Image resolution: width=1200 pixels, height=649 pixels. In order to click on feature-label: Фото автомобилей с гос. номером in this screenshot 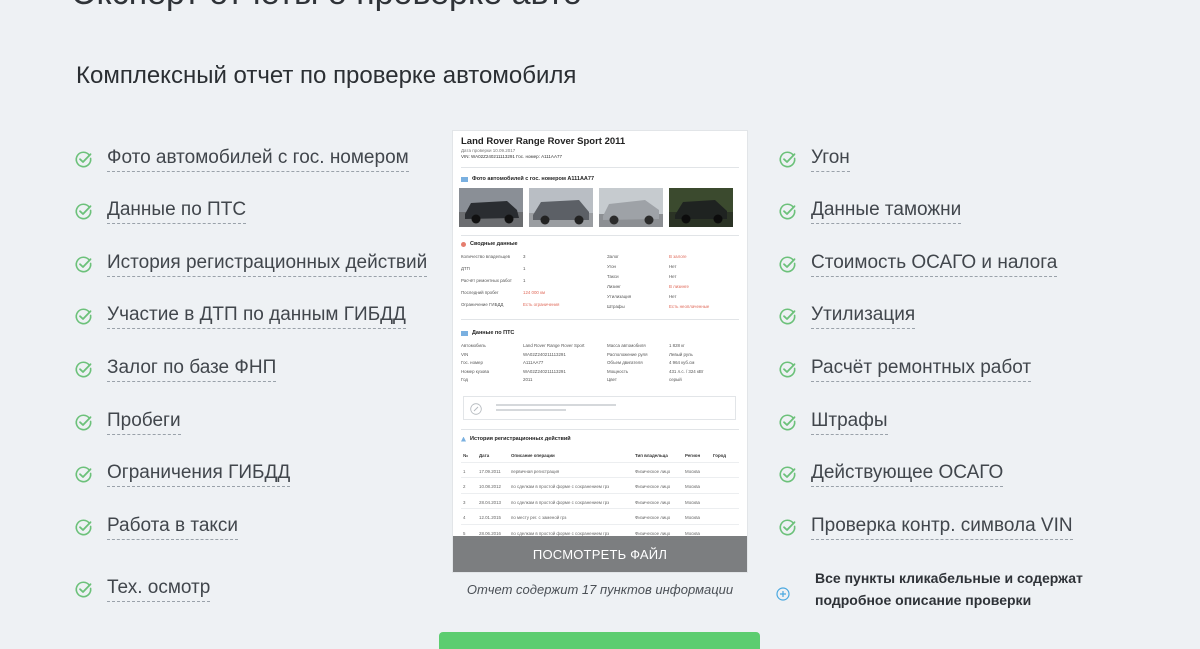, I will do `click(258, 159)`.